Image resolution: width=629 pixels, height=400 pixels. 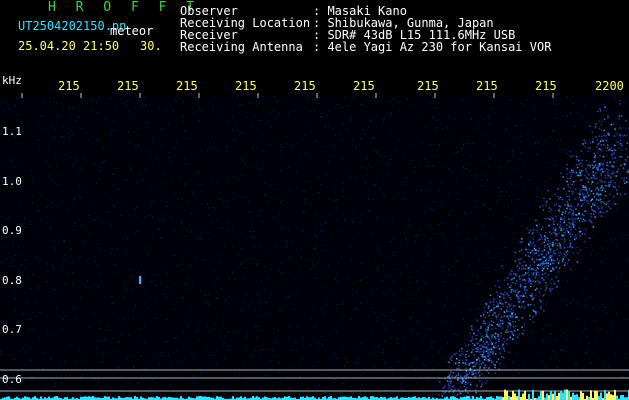 What do you see at coordinates (69, 46) in the screenshot?
I see `date-time: 25.04.20 21:50` at bounding box center [69, 46].